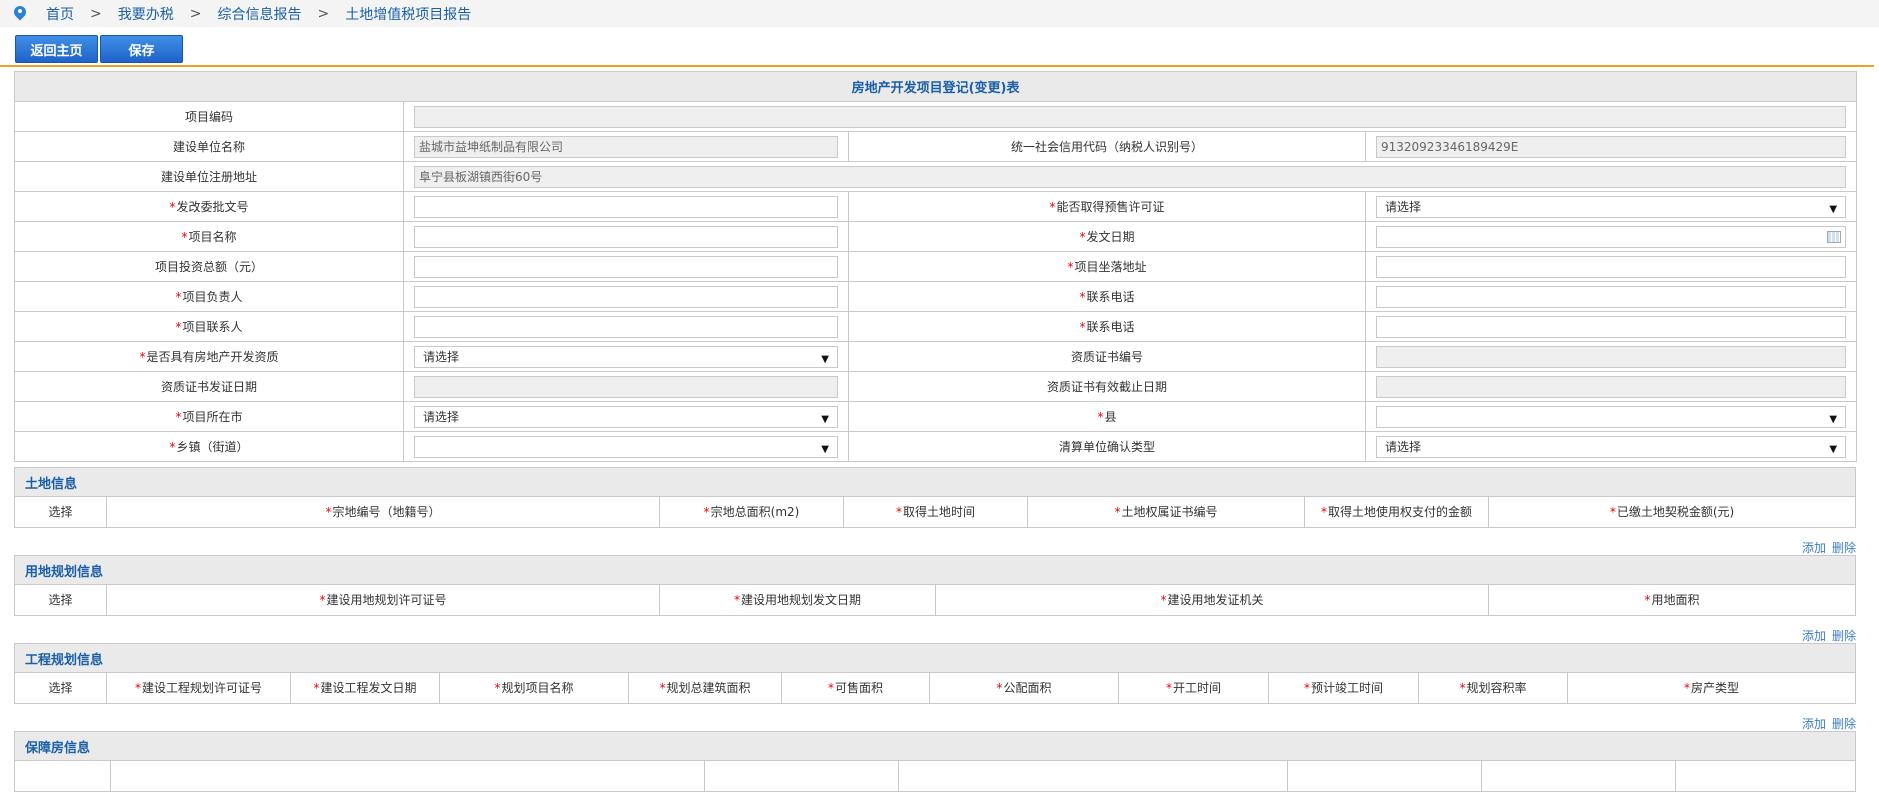 The height and width of the screenshot is (792, 1879). I want to click on project-name-input, so click(626, 236).